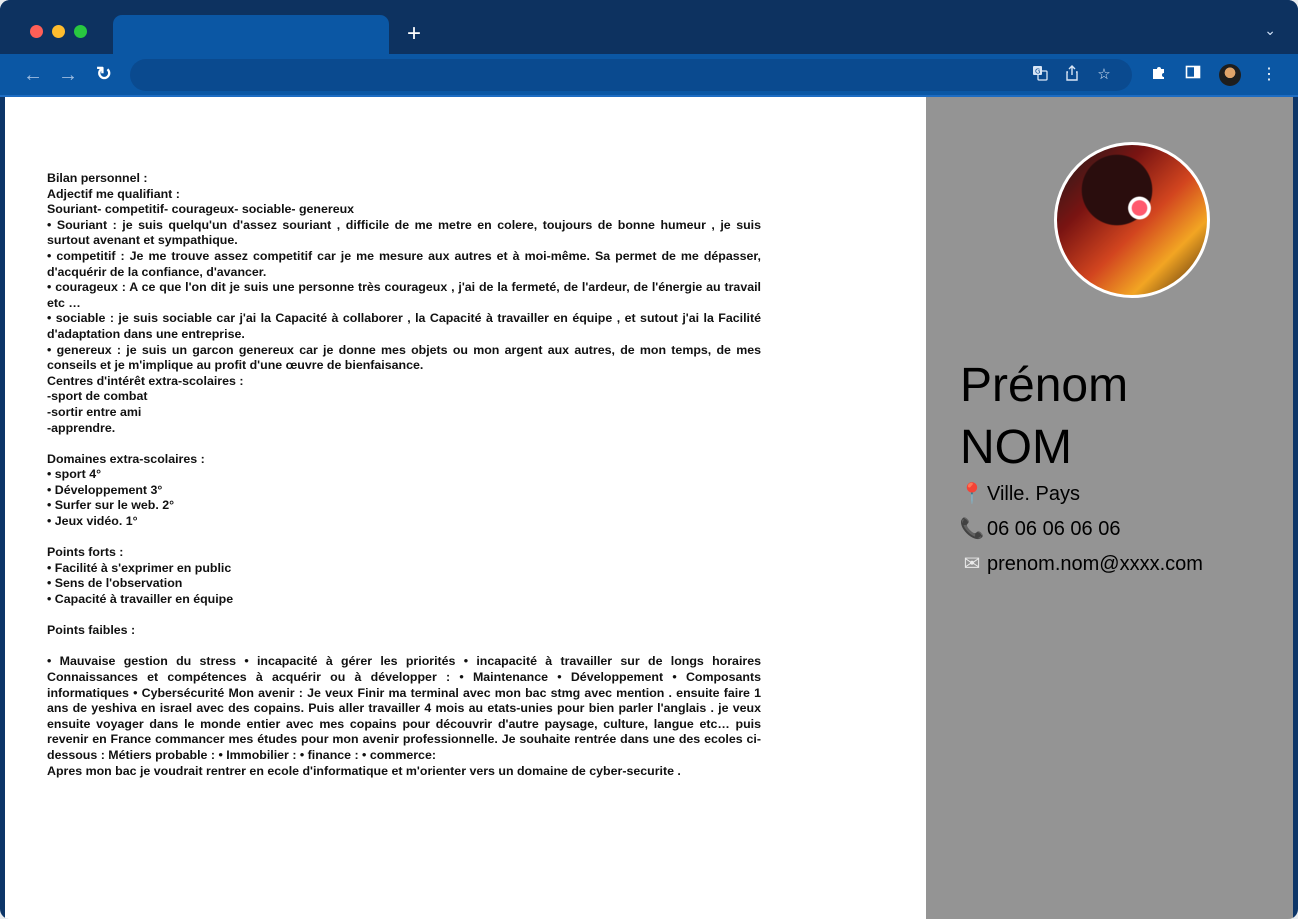 The image size is (1298, 919). I want to click on star-icon: ☆, so click(1104, 75).